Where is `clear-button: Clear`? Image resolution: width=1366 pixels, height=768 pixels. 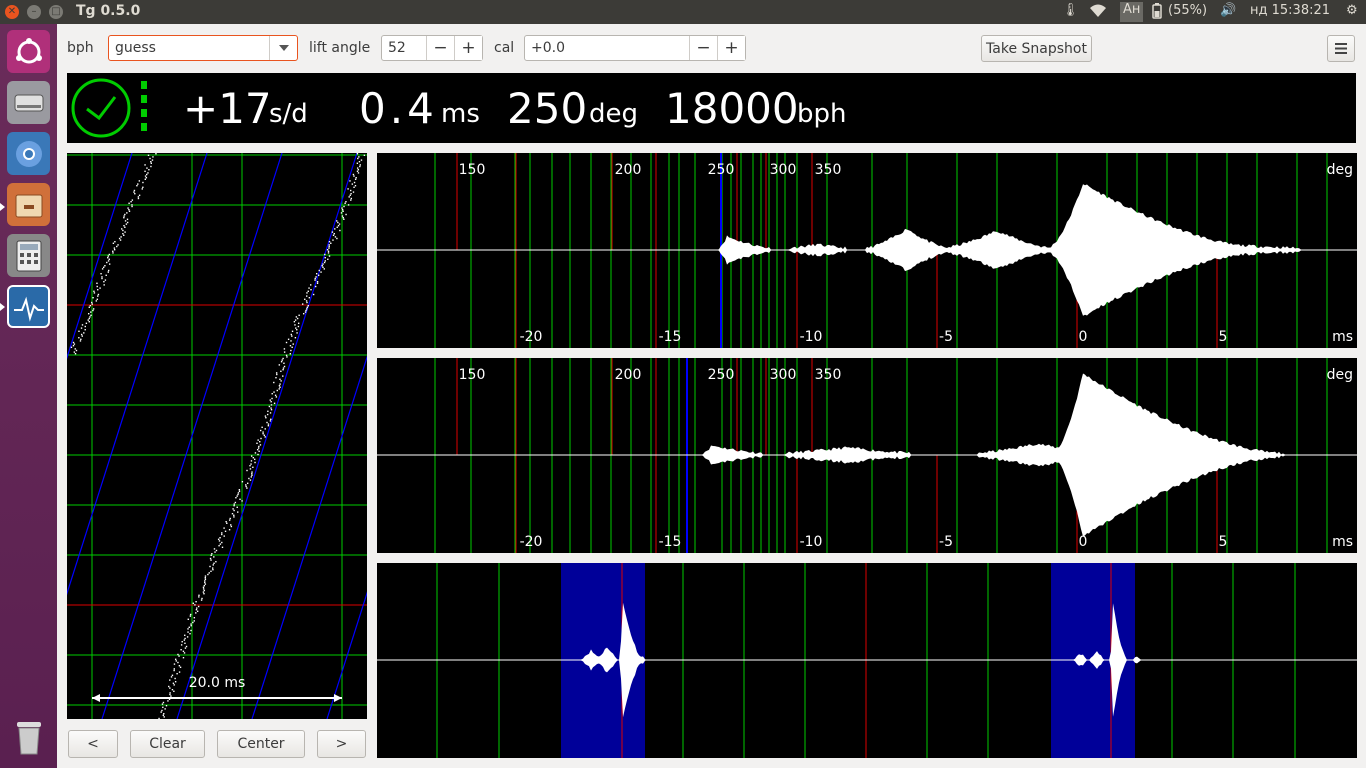
clear-button: Clear is located at coordinates (167, 744).